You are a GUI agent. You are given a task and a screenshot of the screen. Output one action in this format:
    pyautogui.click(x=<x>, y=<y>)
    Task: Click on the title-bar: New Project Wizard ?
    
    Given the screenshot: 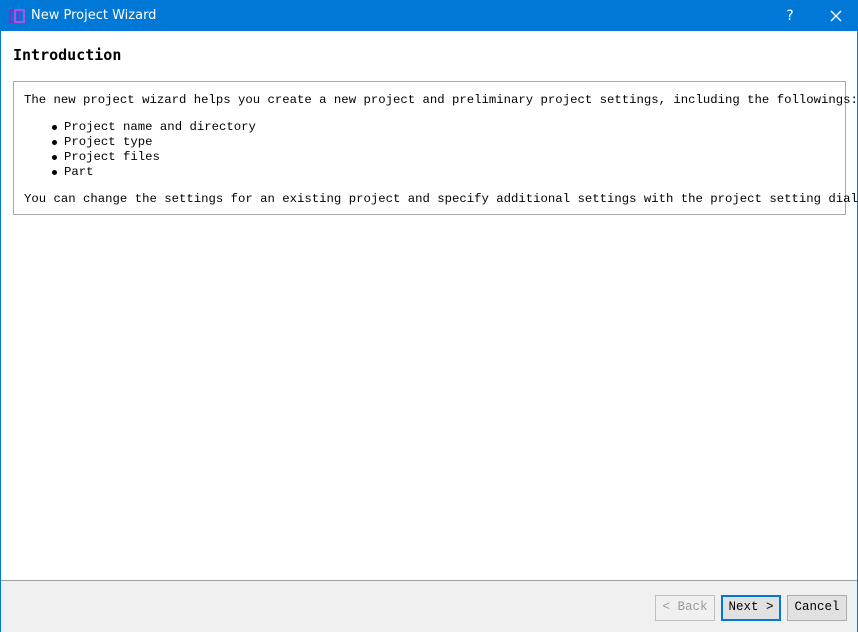 What is the action you would take?
    pyautogui.click(x=429, y=16)
    